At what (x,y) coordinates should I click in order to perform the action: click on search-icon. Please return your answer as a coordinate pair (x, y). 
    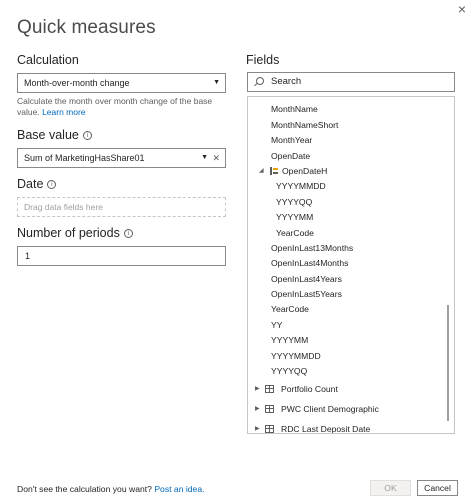
    Looking at the image, I should click on (260, 81).